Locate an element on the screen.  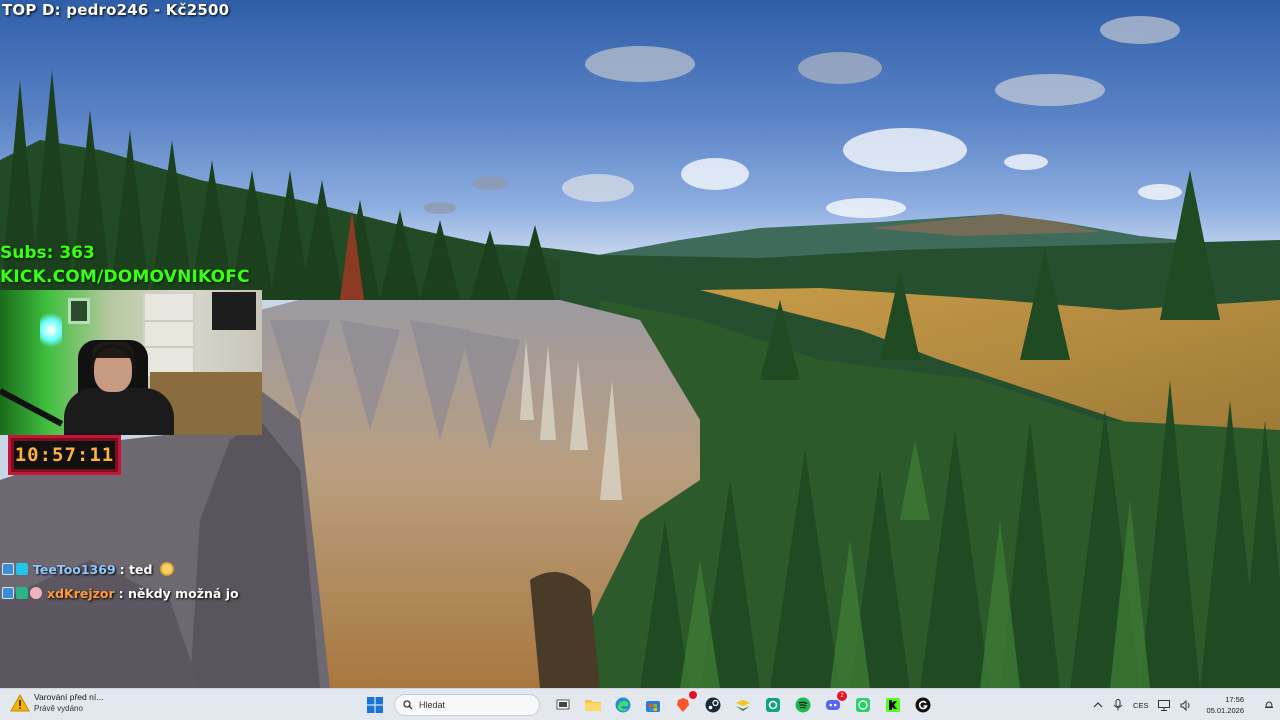
system-tray: CES 17:56 05.01.2026 is located at coordinates (1178, 705).